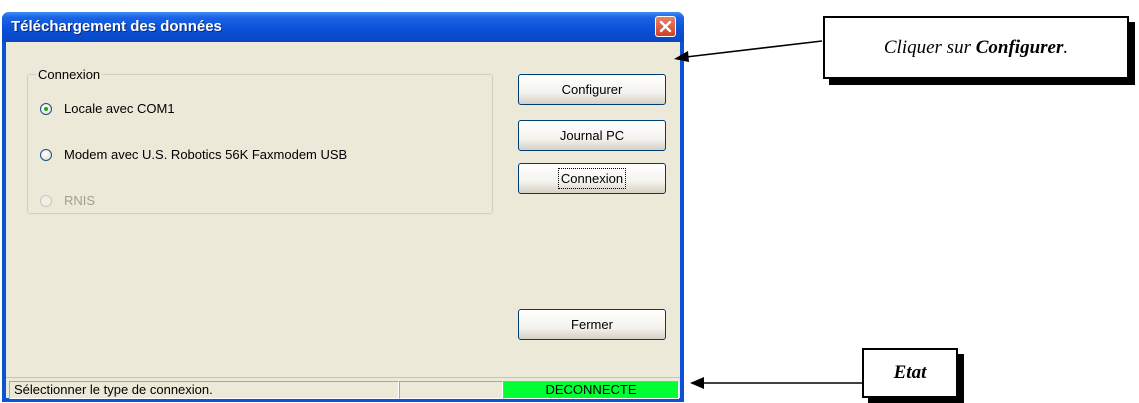  What do you see at coordinates (776, 383) in the screenshot?
I see `arrow-to-state-icon` at bounding box center [776, 383].